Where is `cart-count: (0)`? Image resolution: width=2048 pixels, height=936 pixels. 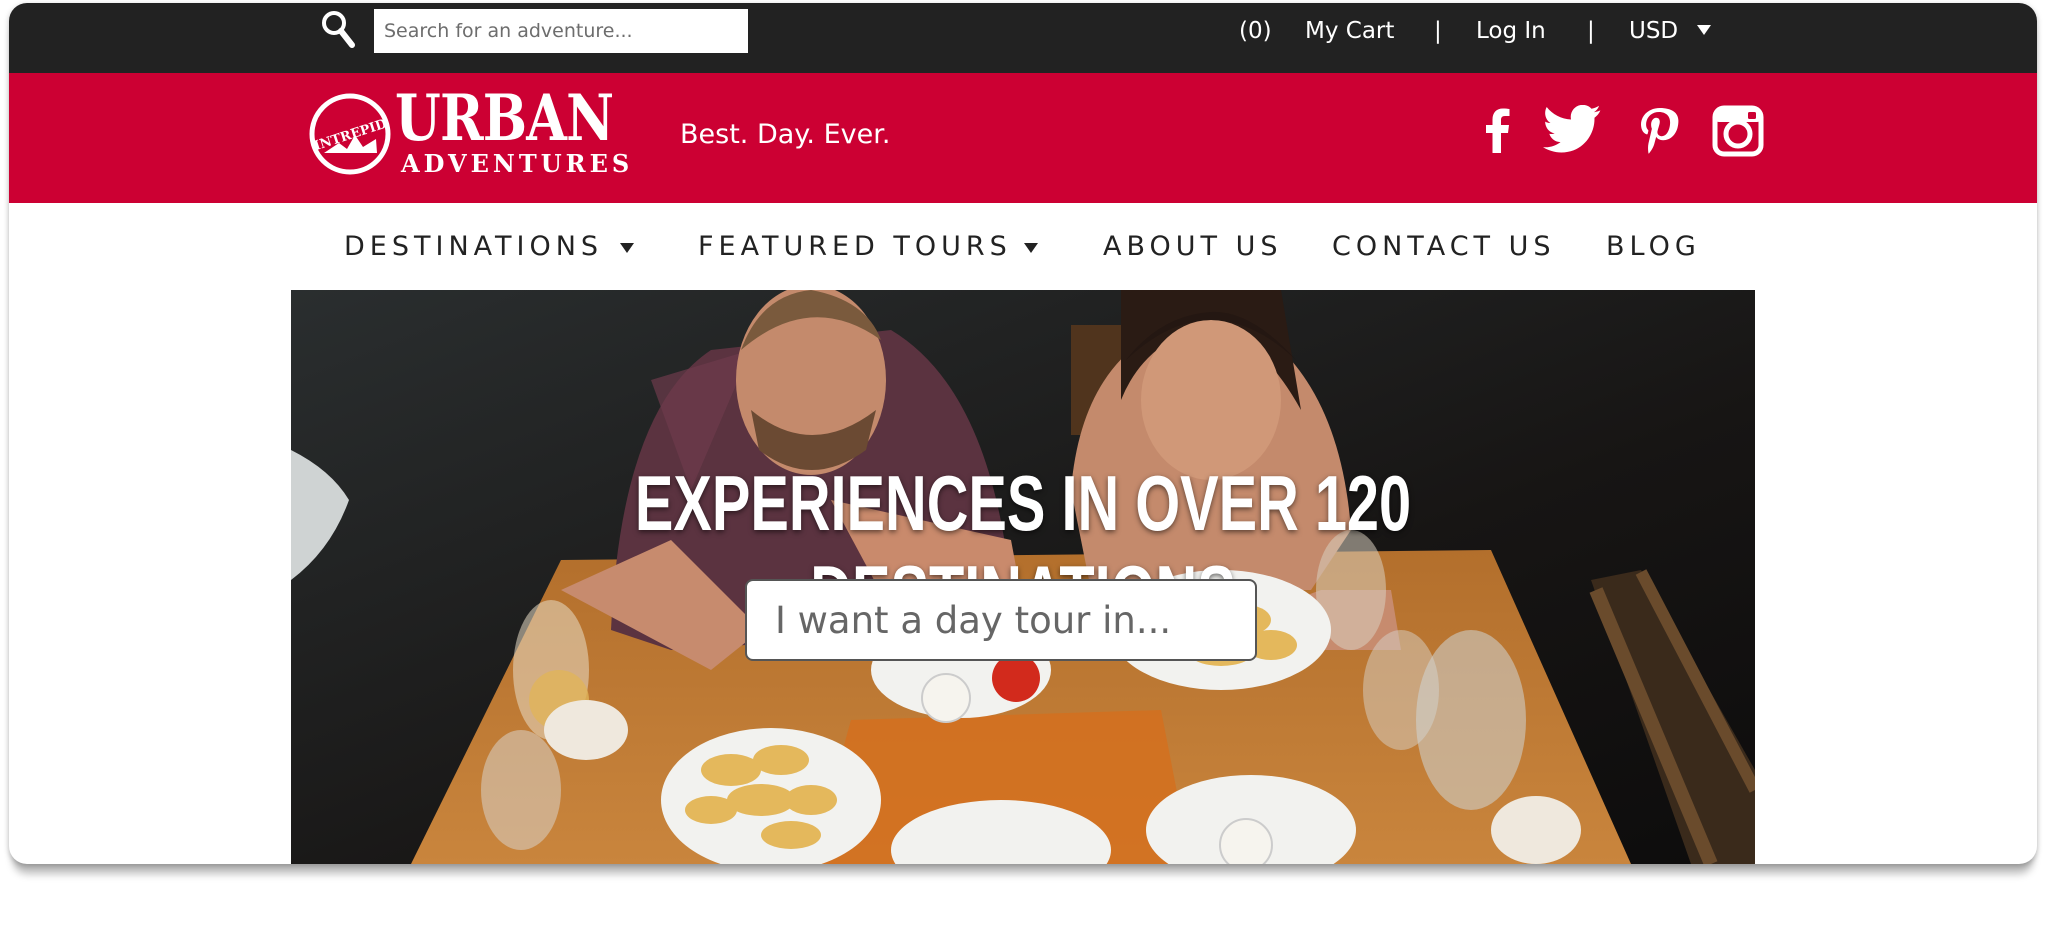 cart-count: (0) is located at coordinates (1255, 31).